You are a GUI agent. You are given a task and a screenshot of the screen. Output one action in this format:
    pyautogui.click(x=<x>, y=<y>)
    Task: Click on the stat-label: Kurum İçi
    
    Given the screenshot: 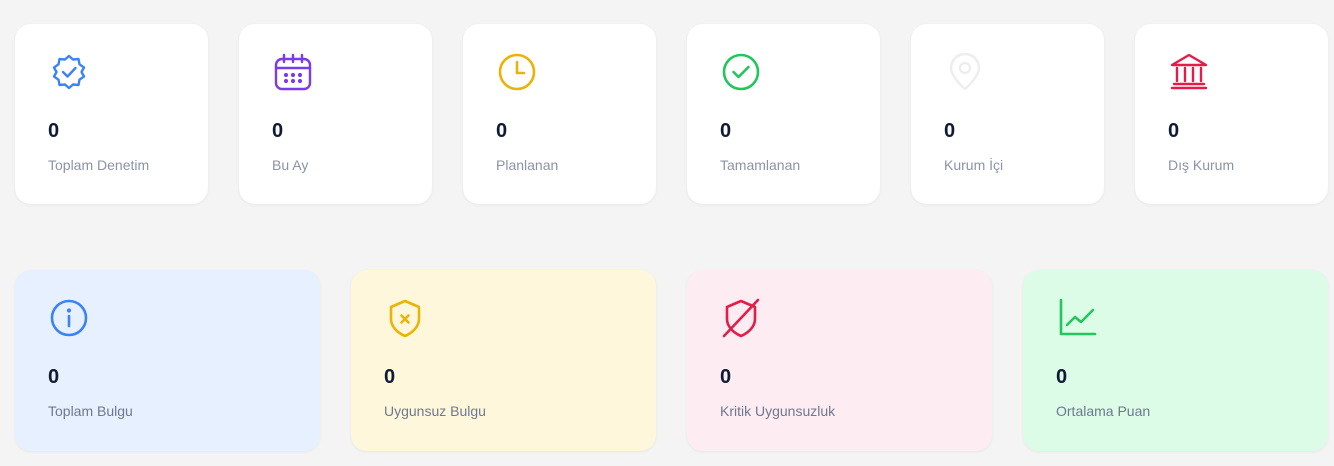 What is the action you would take?
    pyautogui.click(x=974, y=165)
    